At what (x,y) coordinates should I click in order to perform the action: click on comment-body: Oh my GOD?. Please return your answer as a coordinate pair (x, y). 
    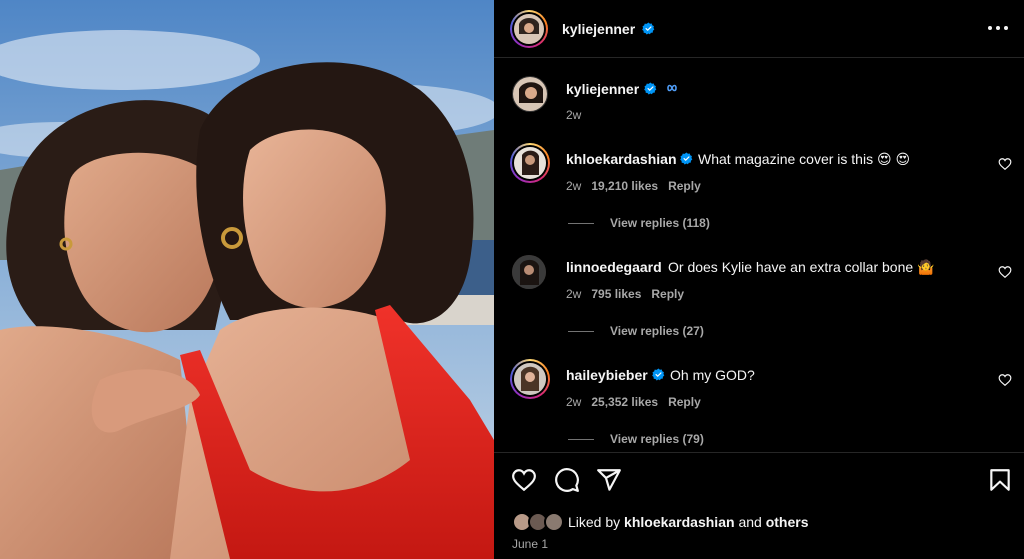
    Looking at the image, I should click on (712, 375).